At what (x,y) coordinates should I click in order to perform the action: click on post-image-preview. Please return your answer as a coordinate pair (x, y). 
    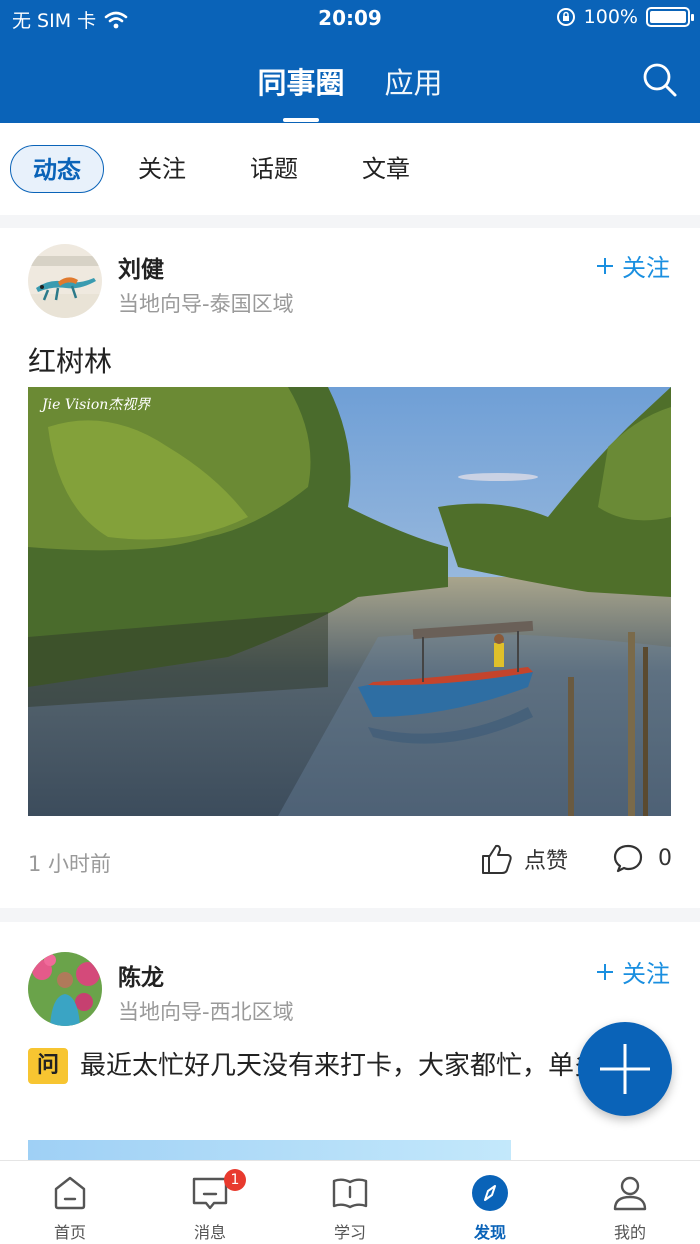
    Looking at the image, I should click on (269, 1150).